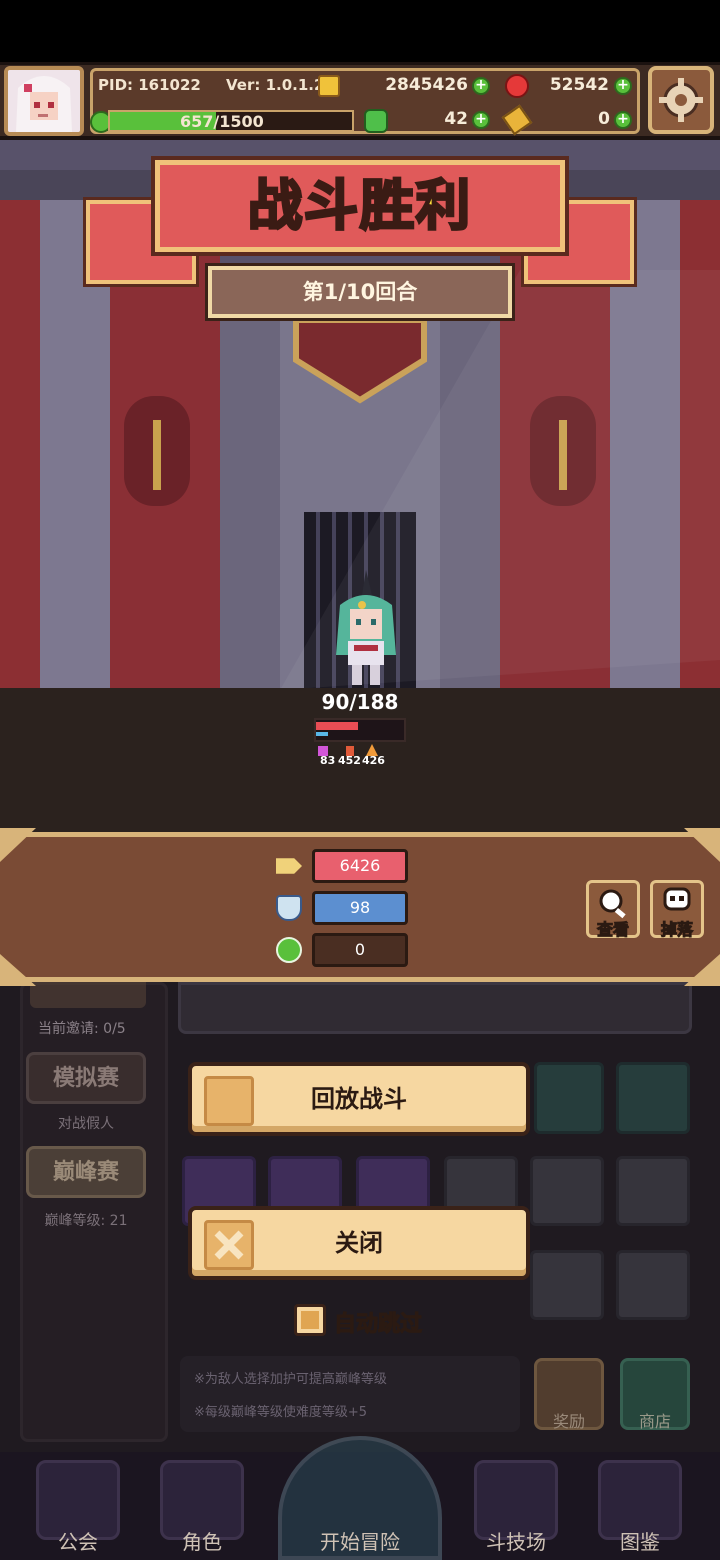 The image size is (720, 1560). Describe the element at coordinates (360, 908) in the screenshot. I see `defense-value: 98` at that location.